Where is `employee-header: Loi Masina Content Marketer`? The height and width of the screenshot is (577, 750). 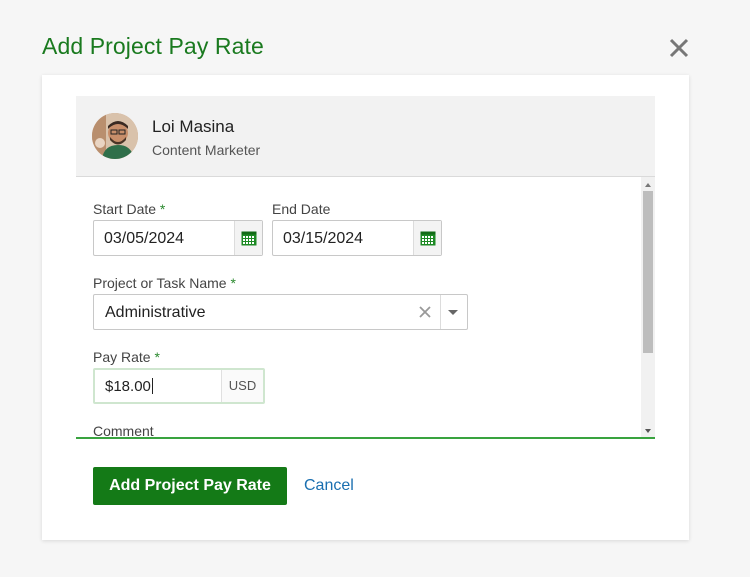 employee-header: Loi Masina Content Marketer is located at coordinates (365, 136).